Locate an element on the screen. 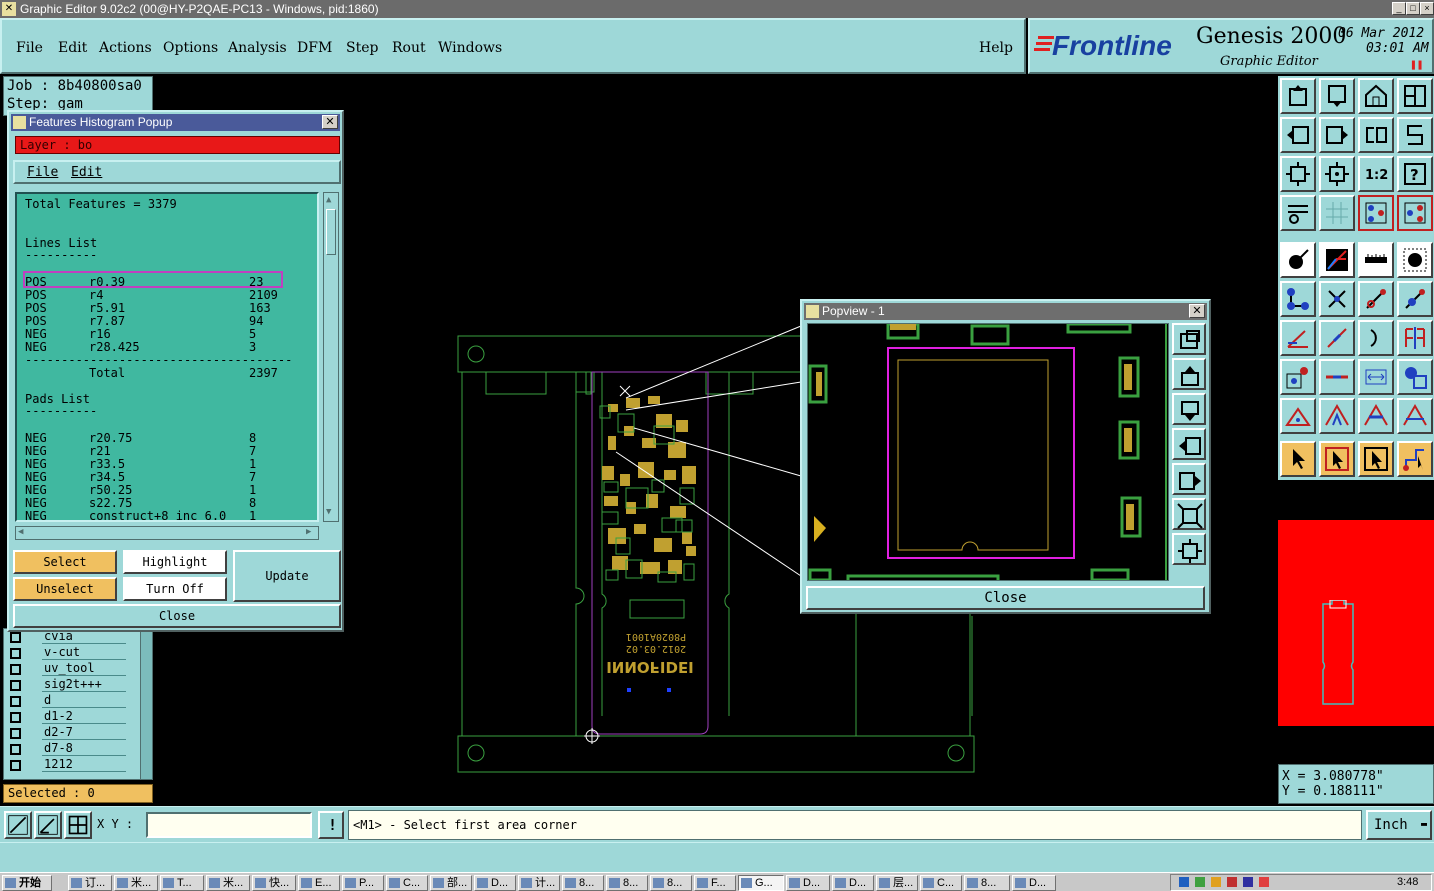 The height and width of the screenshot is (891, 1434). layer-name: d1-2 is located at coordinates (84, 716).